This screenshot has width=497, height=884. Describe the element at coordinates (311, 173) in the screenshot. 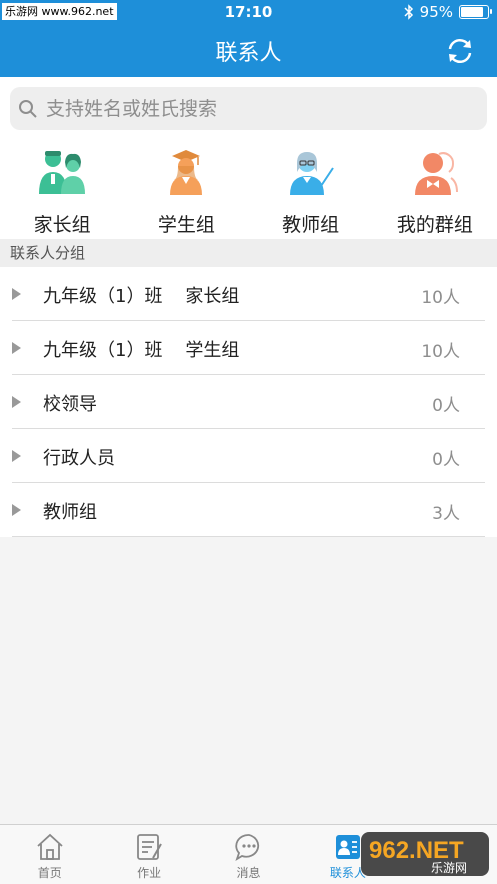

I see `teacher-icon` at that location.